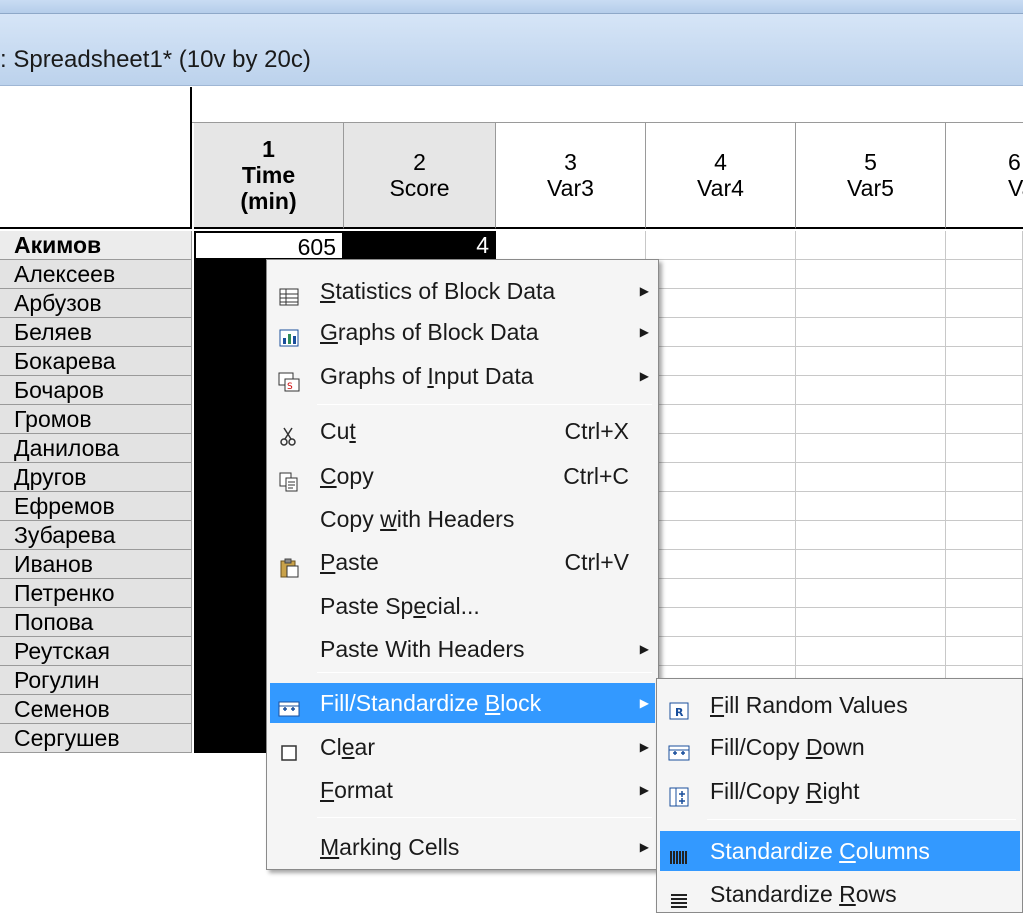  What do you see at coordinates (462, 431) in the screenshot?
I see `menu-item-cut: Cut Ctrl+X` at bounding box center [462, 431].